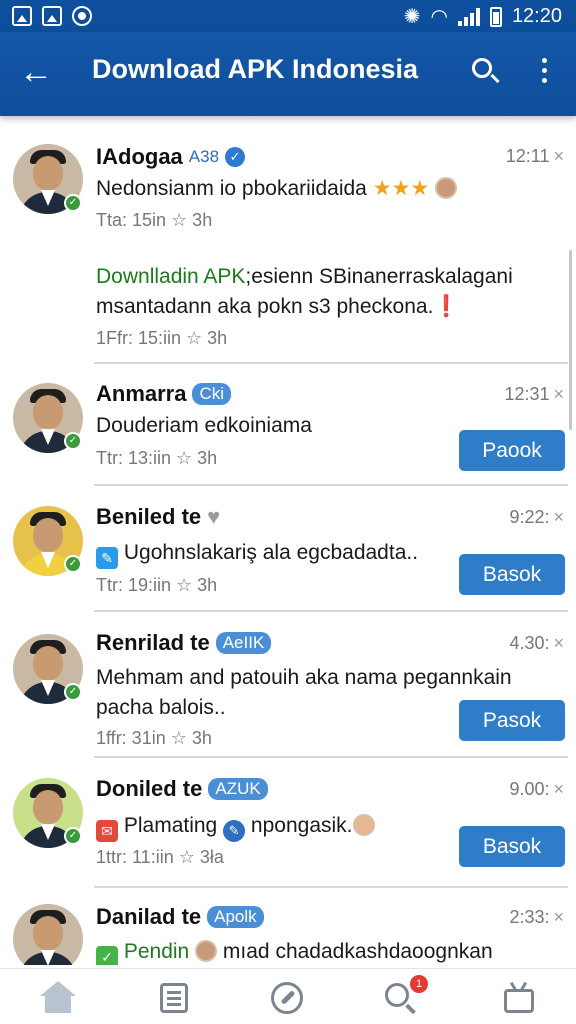 The image size is (576, 1024). I want to click on verified-check-icon: ✓, so click(235, 157).